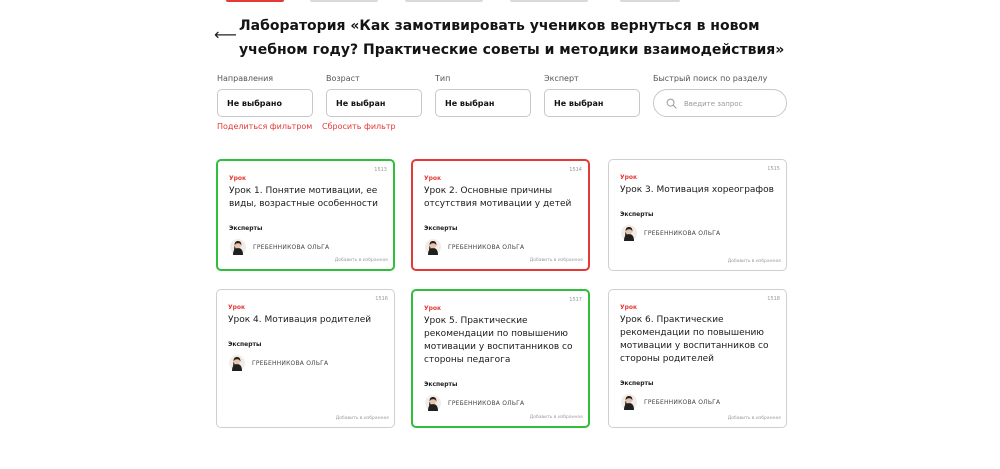  I want to click on card-title: Урок 3. Мотивация хореографов, so click(700, 190).